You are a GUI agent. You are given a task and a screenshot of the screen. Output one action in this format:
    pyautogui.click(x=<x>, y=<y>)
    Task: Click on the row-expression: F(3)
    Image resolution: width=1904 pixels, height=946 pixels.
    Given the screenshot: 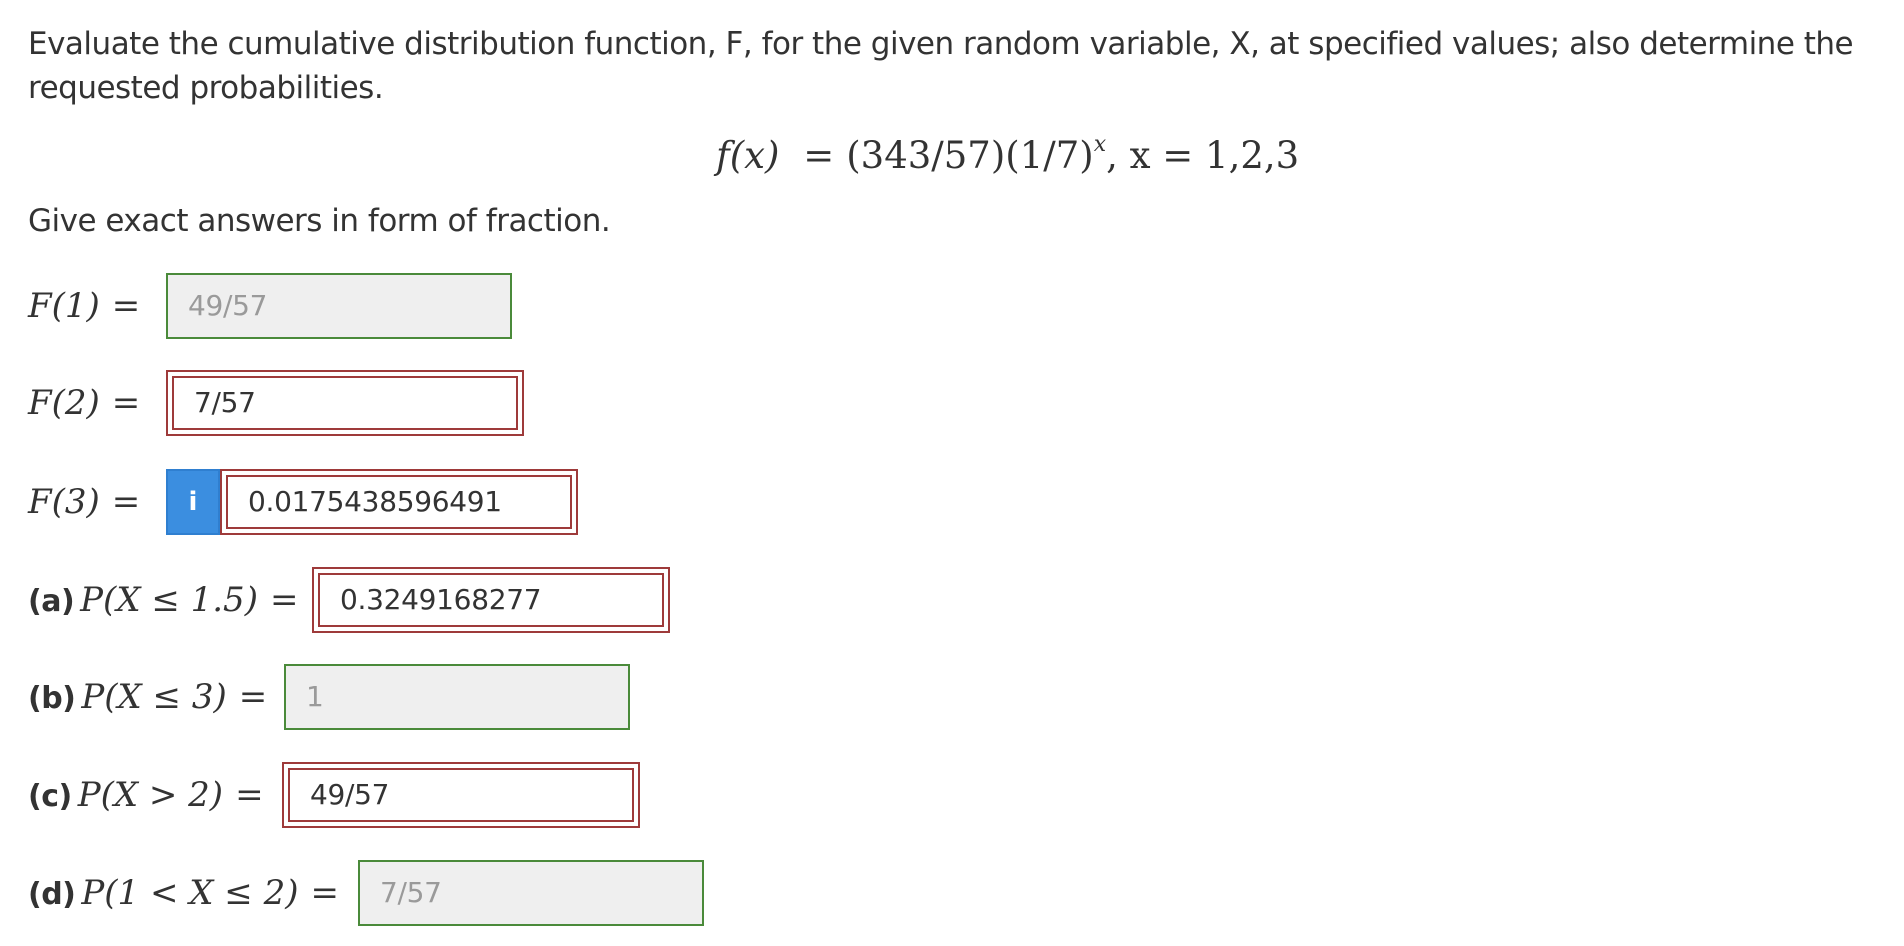 What is the action you would take?
    pyautogui.click(x=64, y=502)
    